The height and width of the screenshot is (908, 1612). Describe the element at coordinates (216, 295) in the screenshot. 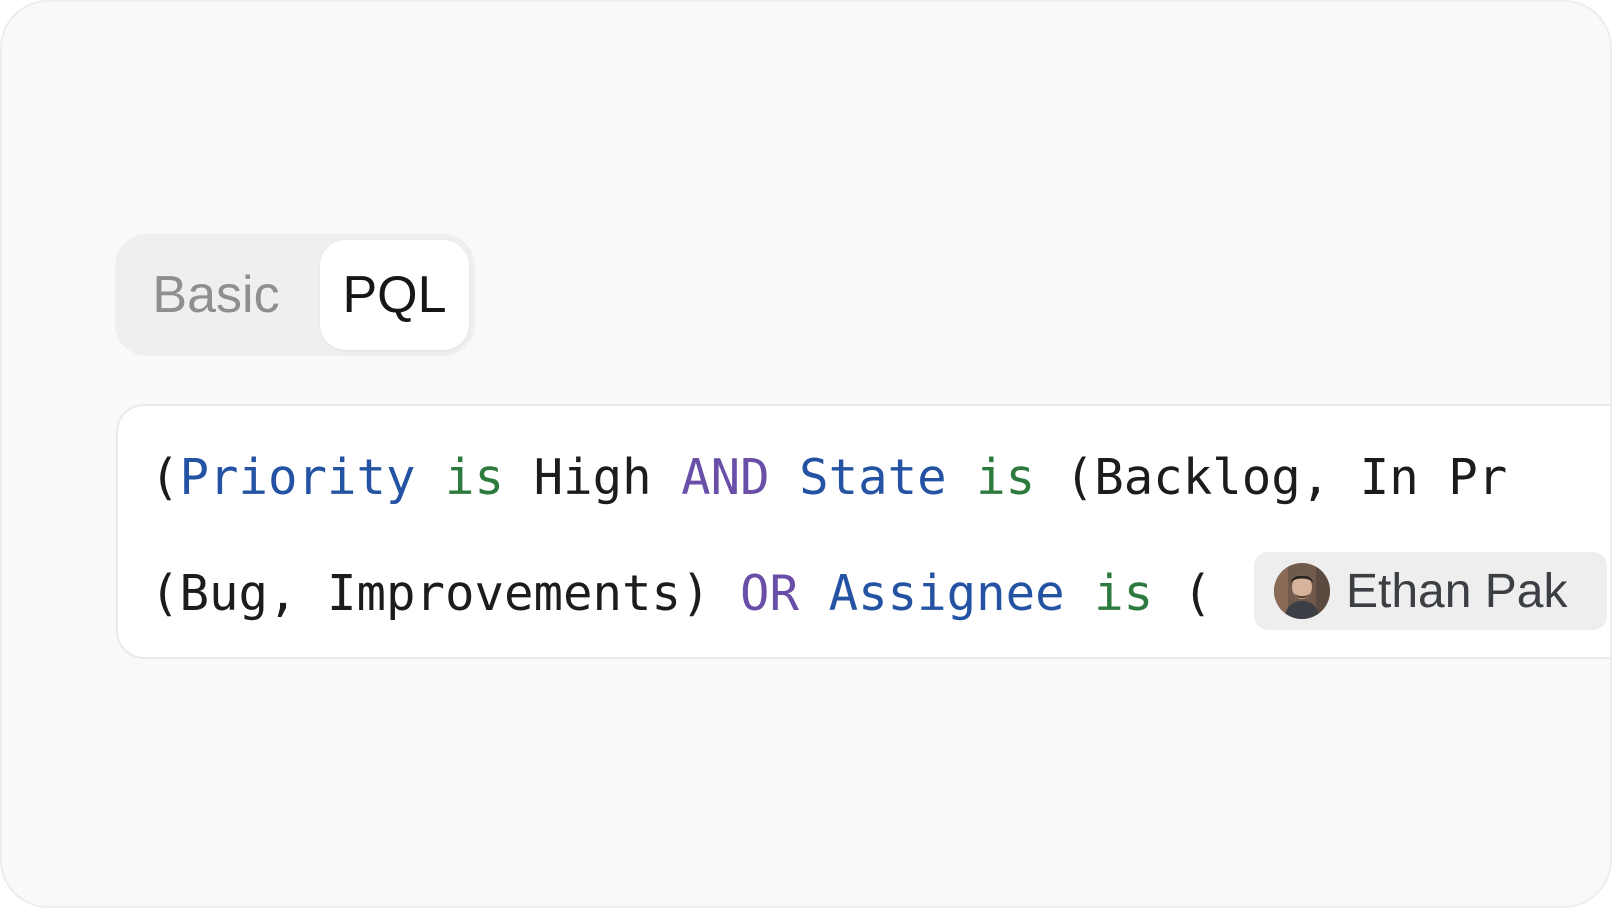

I see `tab-basic: Basic` at that location.